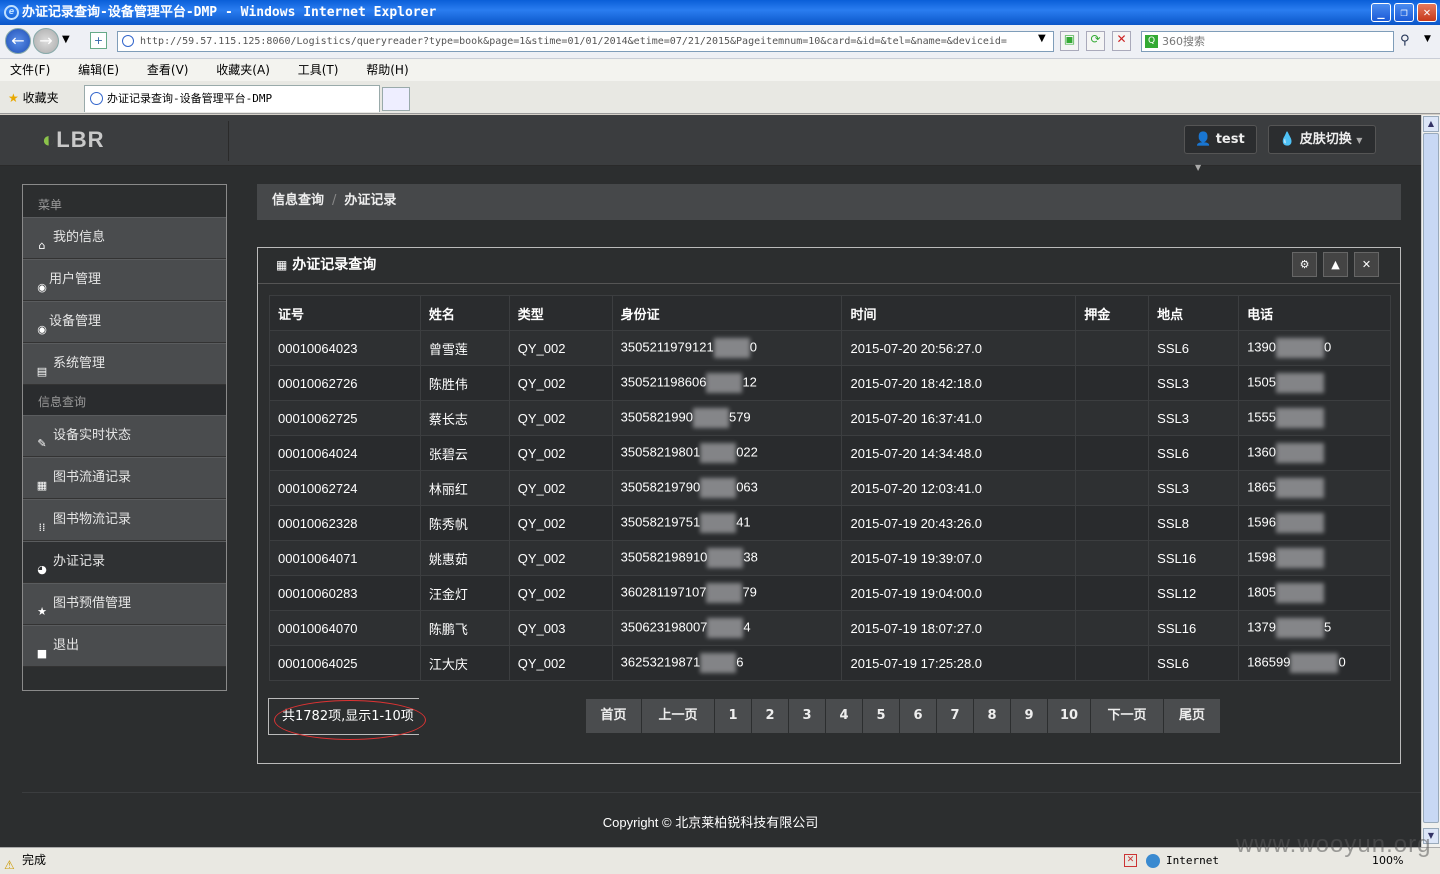 The image size is (1440, 874). I want to click on sidebar-item-logout: ■ 退出, so click(124, 646).